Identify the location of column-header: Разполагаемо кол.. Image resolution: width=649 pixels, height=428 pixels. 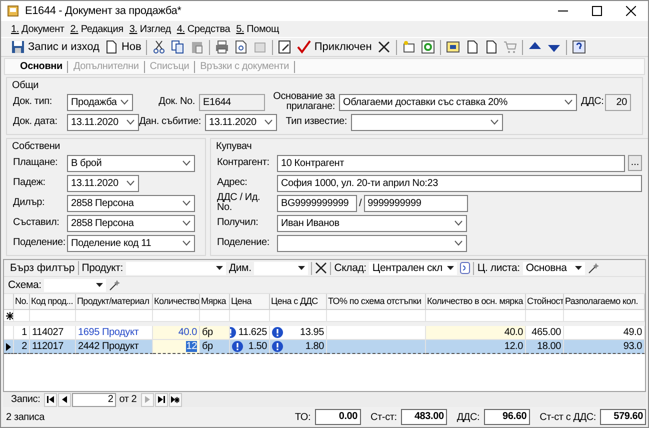
(604, 302).